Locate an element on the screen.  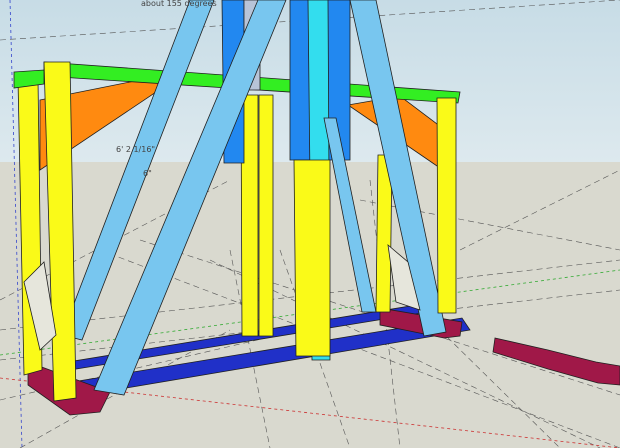
angle-annotation: about 155 degrees is located at coordinates (179, 4).